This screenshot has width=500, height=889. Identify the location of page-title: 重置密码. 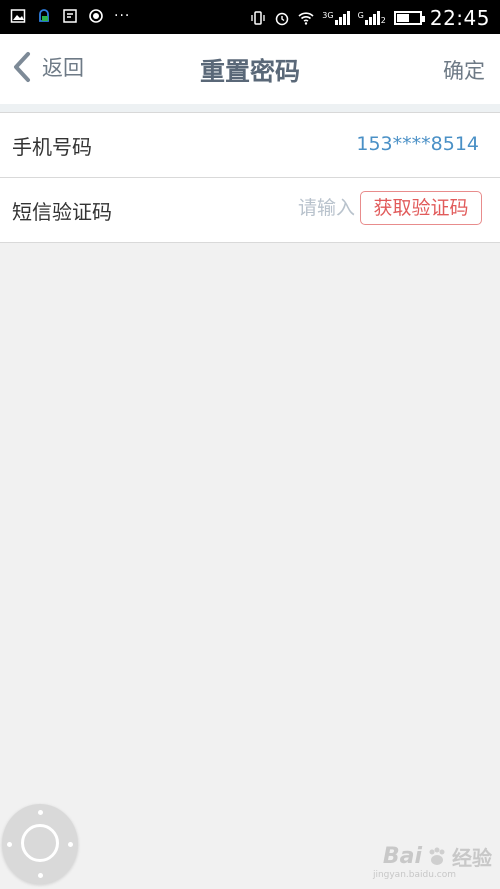
(249, 71).